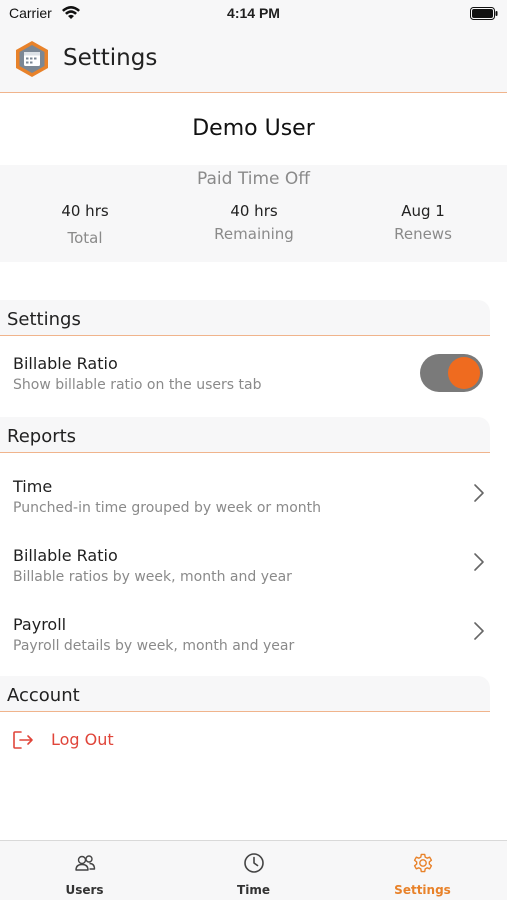 This screenshot has width=507, height=900. I want to click on logout-icon, so click(23, 740).